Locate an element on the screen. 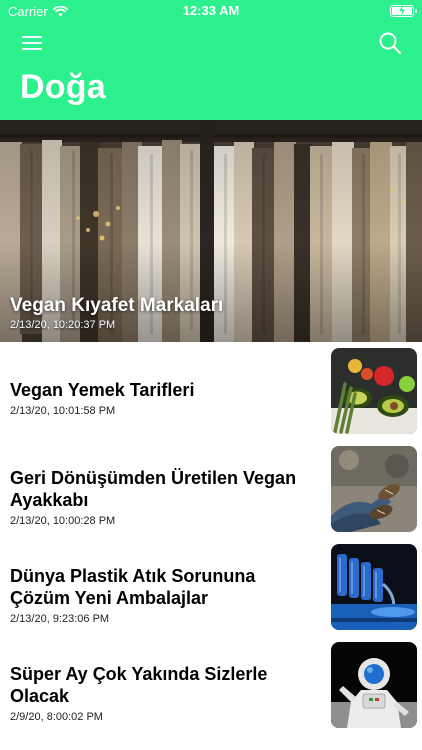 Image resolution: width=422 pixels, height=750 pixels. article-date: 2/13/20, 10:00:28 PM is located at coordinates (63, 521).